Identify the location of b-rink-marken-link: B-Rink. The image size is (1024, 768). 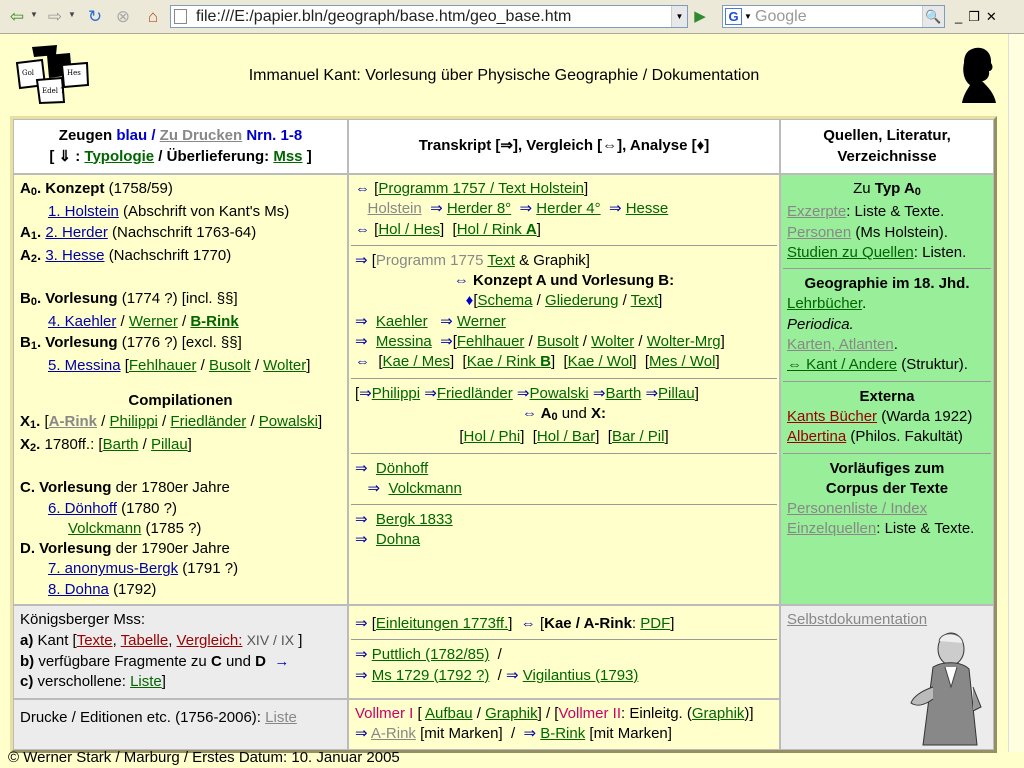
(562, 733).